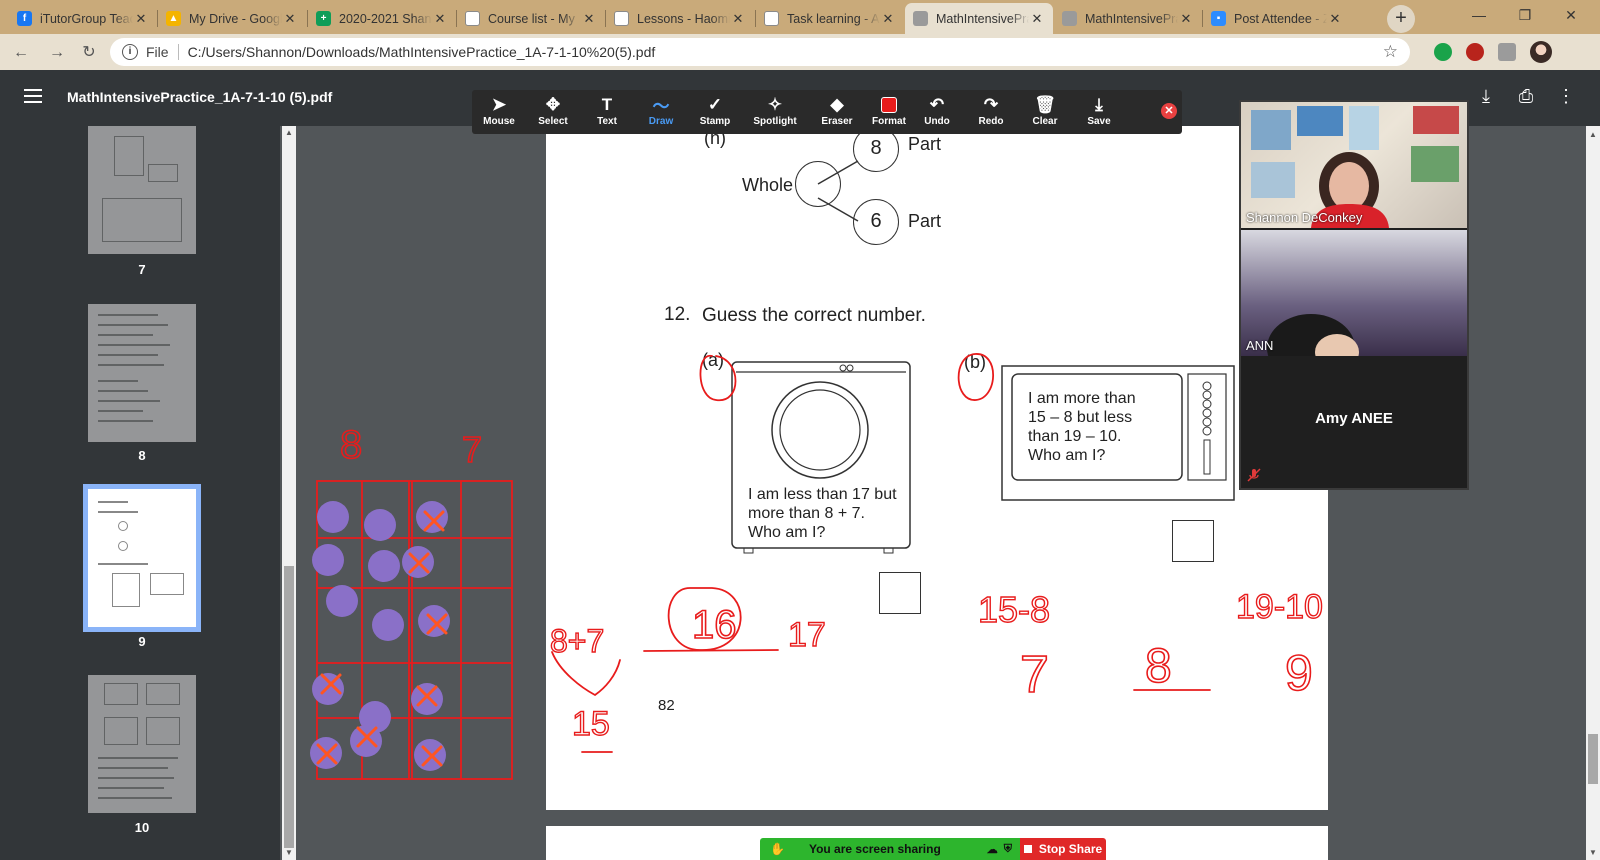  Describe the element at coordinates (351, 445) in the screenshot. I see `ink-grid-header: 8` at that location.